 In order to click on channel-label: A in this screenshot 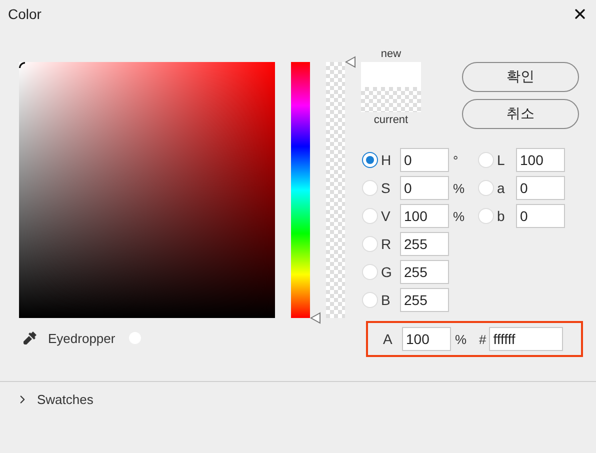, I will do `click(388, 339)`.